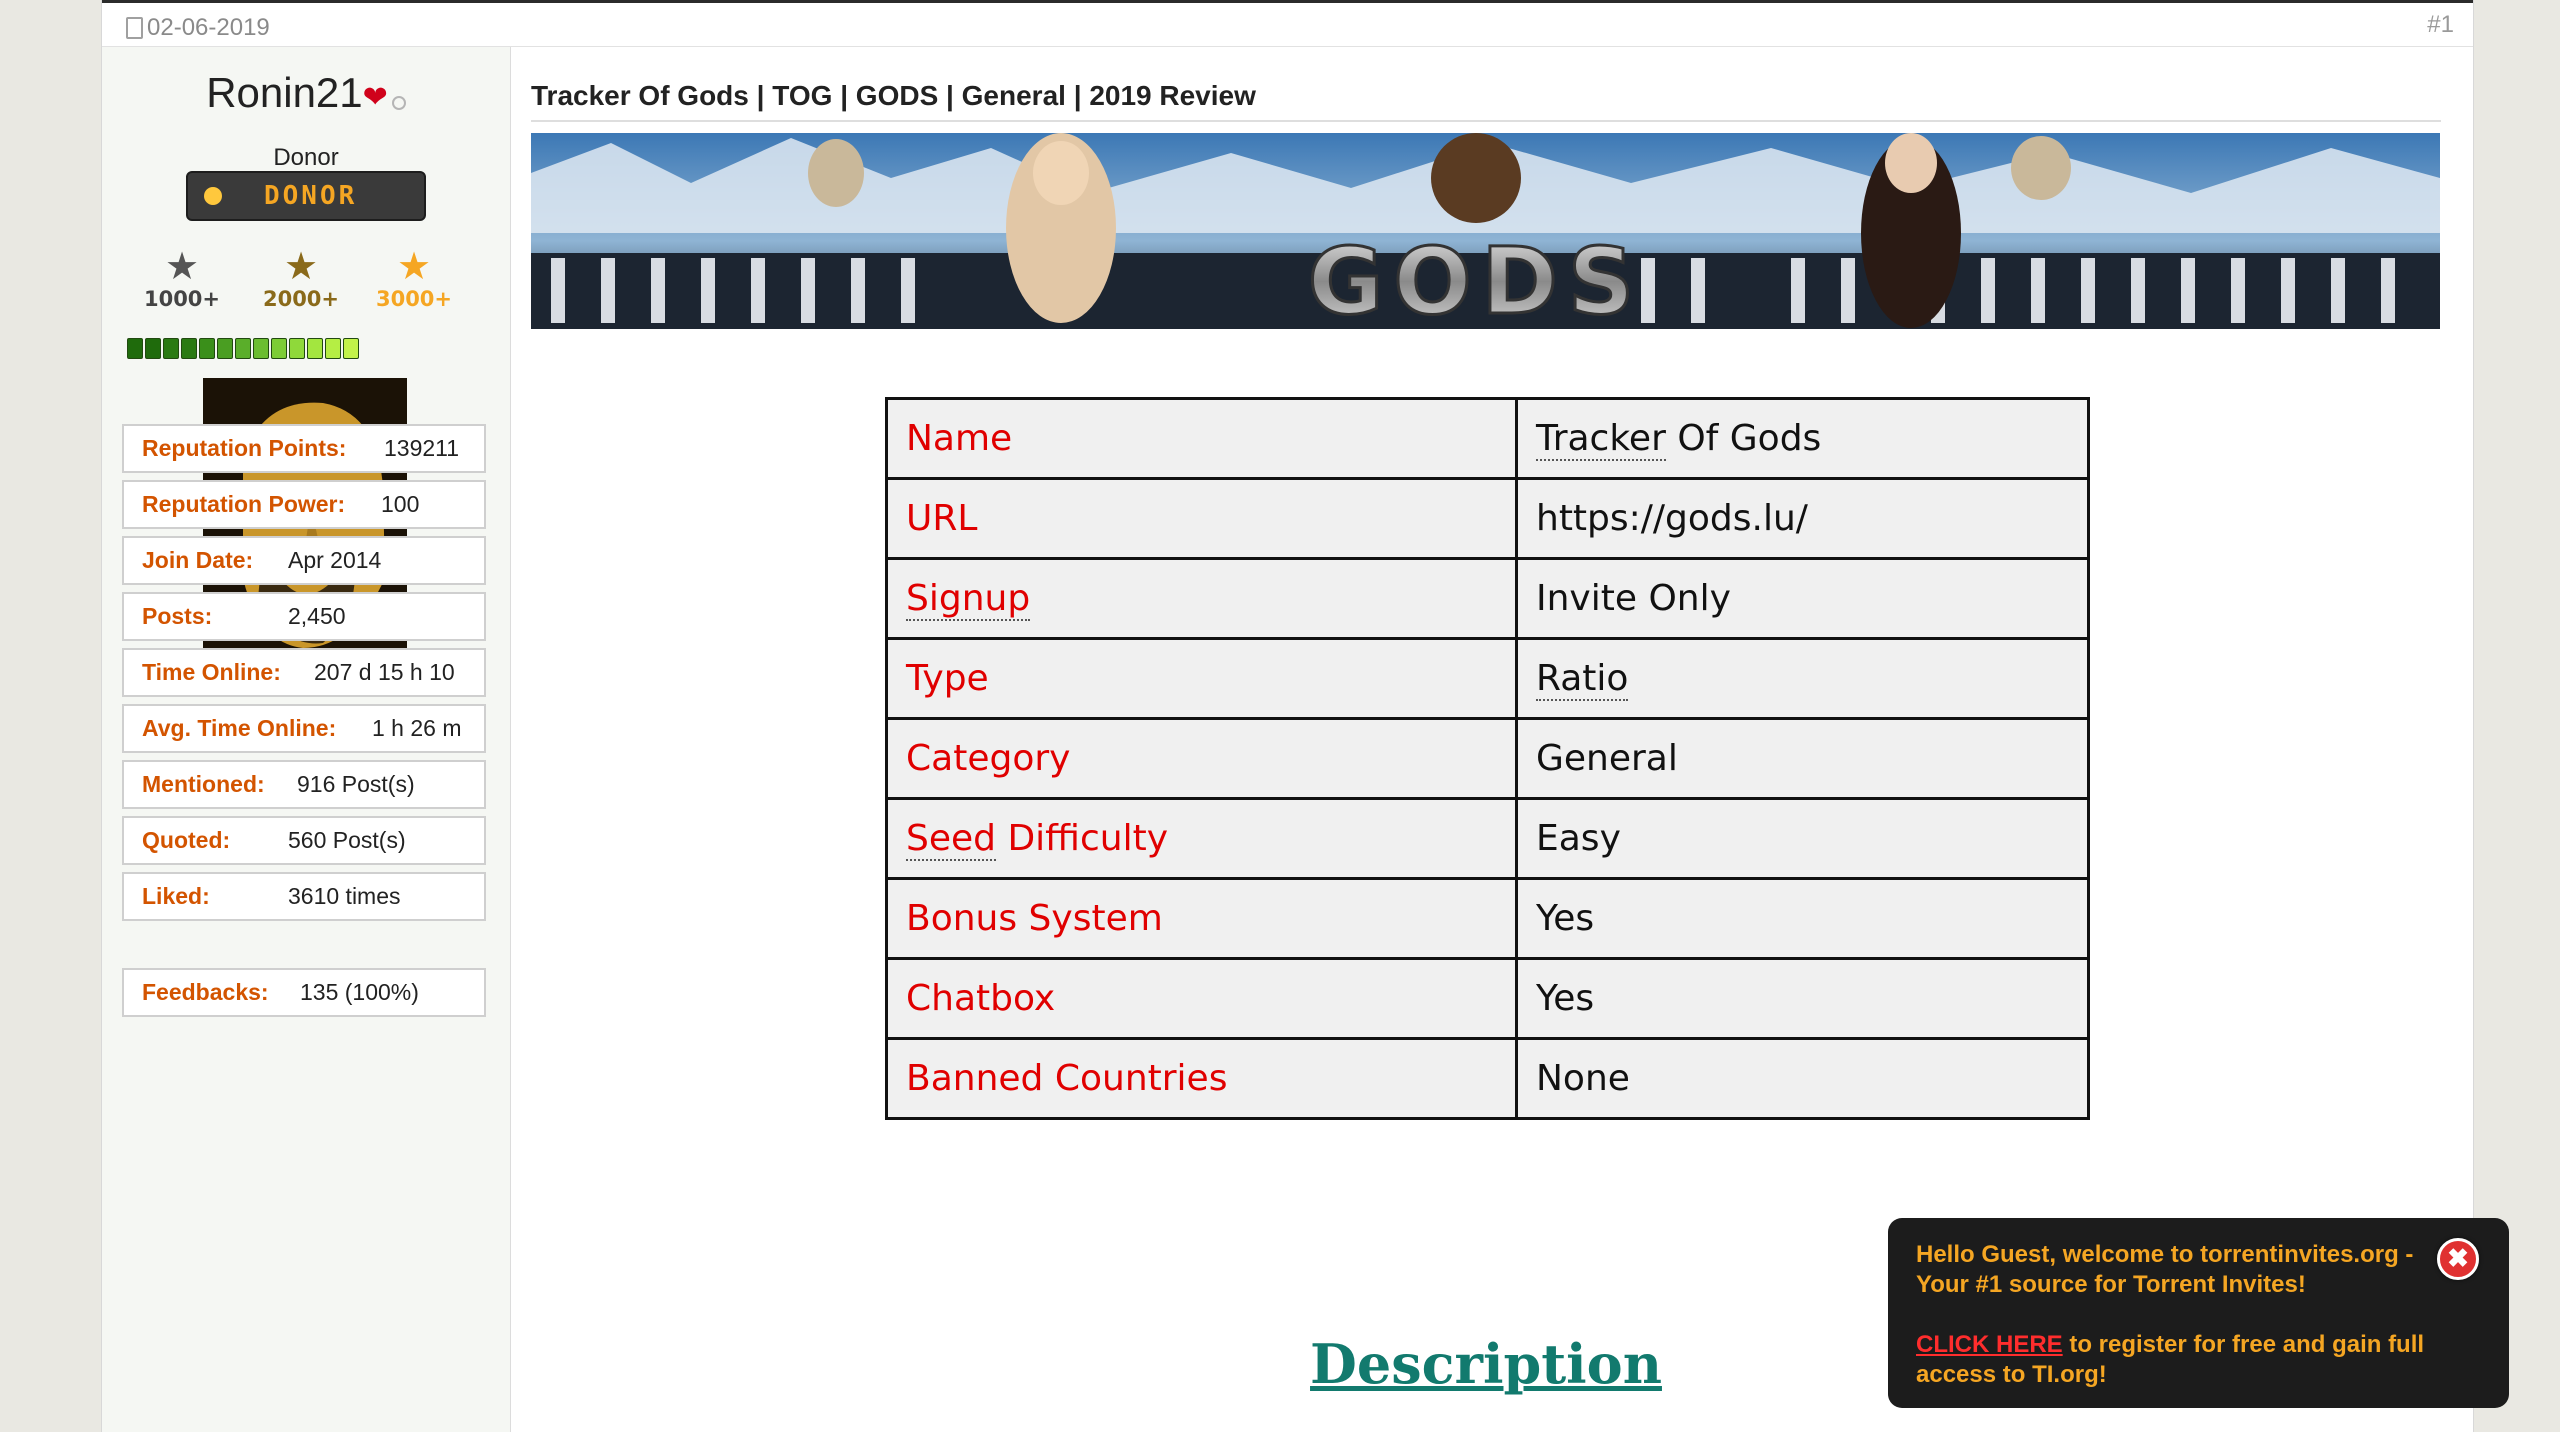 This screenshot has height=1432, width=2560. Describe the element at coordinates (400, 504) in the screenshot. I see `stat-value: 100` at that location.